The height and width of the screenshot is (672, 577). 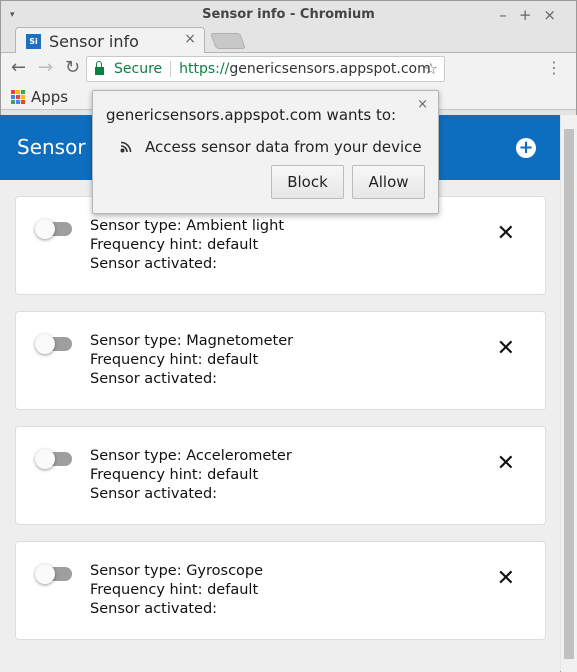 I want to click on tab-close-icon: ×, so click(x=190, y=39).